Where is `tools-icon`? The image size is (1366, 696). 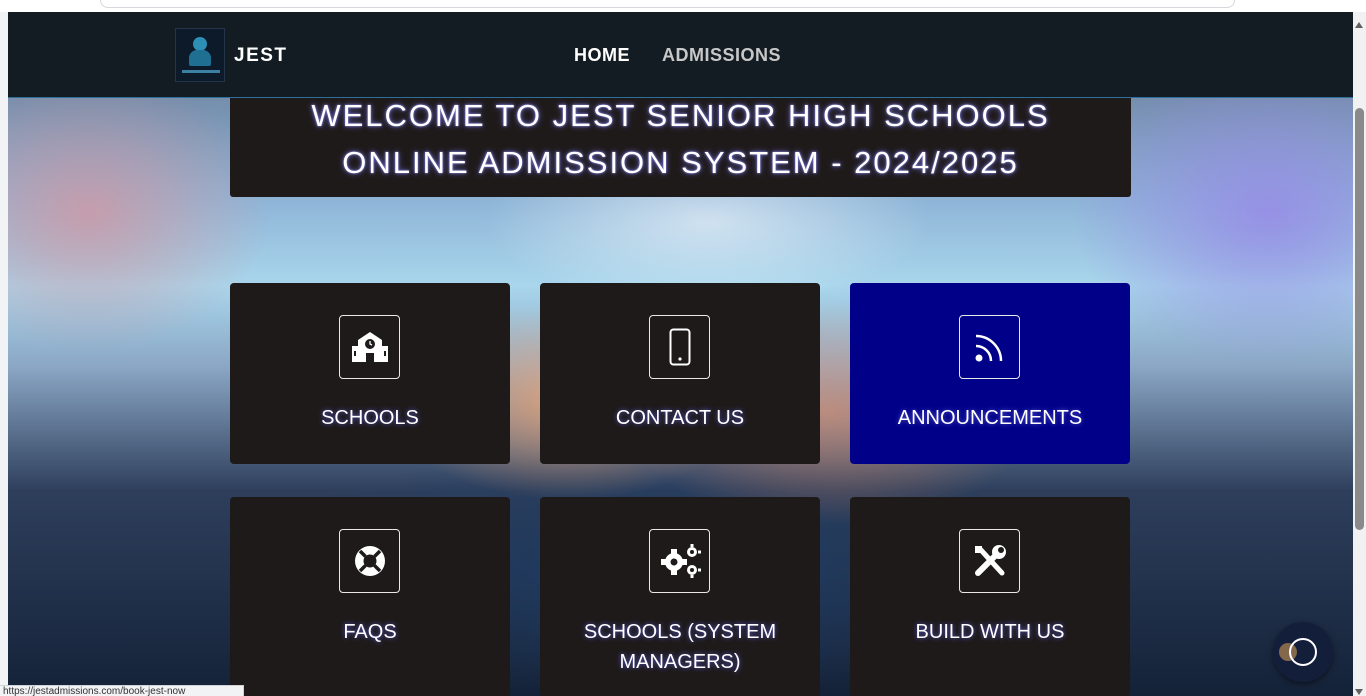
tools-icon is located at coordinates (989, 561).